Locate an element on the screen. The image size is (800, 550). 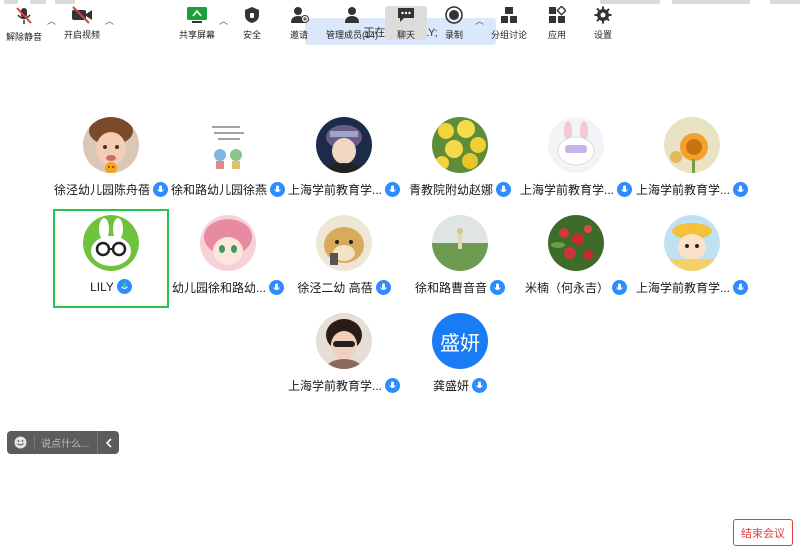
bunny-icon is located at coordinates (576, 145).